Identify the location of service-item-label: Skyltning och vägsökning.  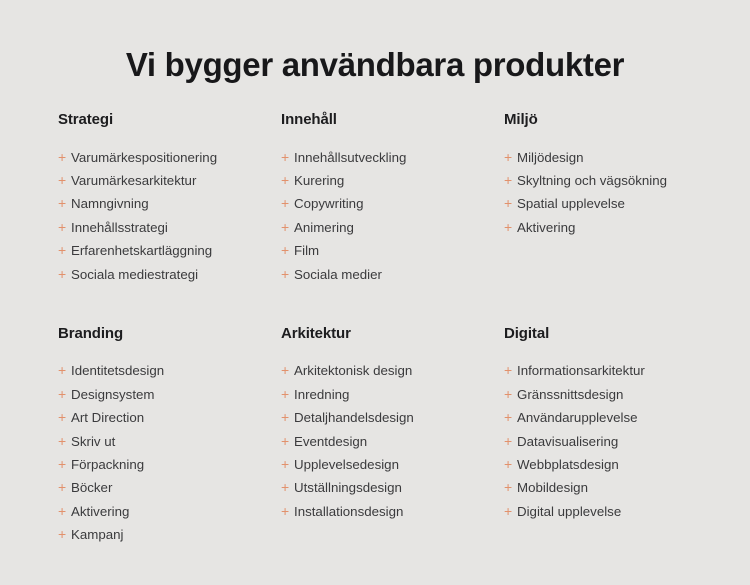
(592, 180).